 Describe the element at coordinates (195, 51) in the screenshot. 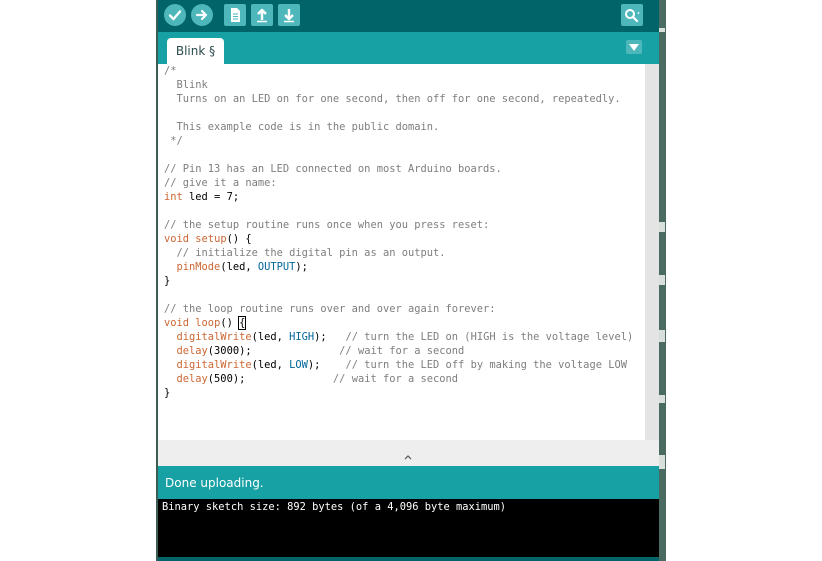

I see `tab-blink: Blink §` at that location.